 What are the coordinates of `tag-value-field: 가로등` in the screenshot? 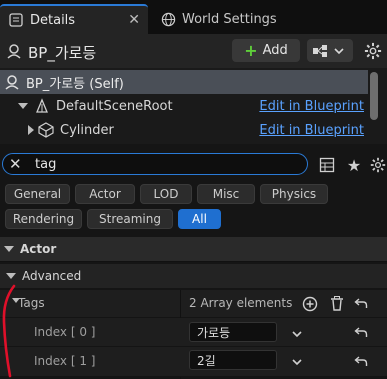 It's located at (233, 332).